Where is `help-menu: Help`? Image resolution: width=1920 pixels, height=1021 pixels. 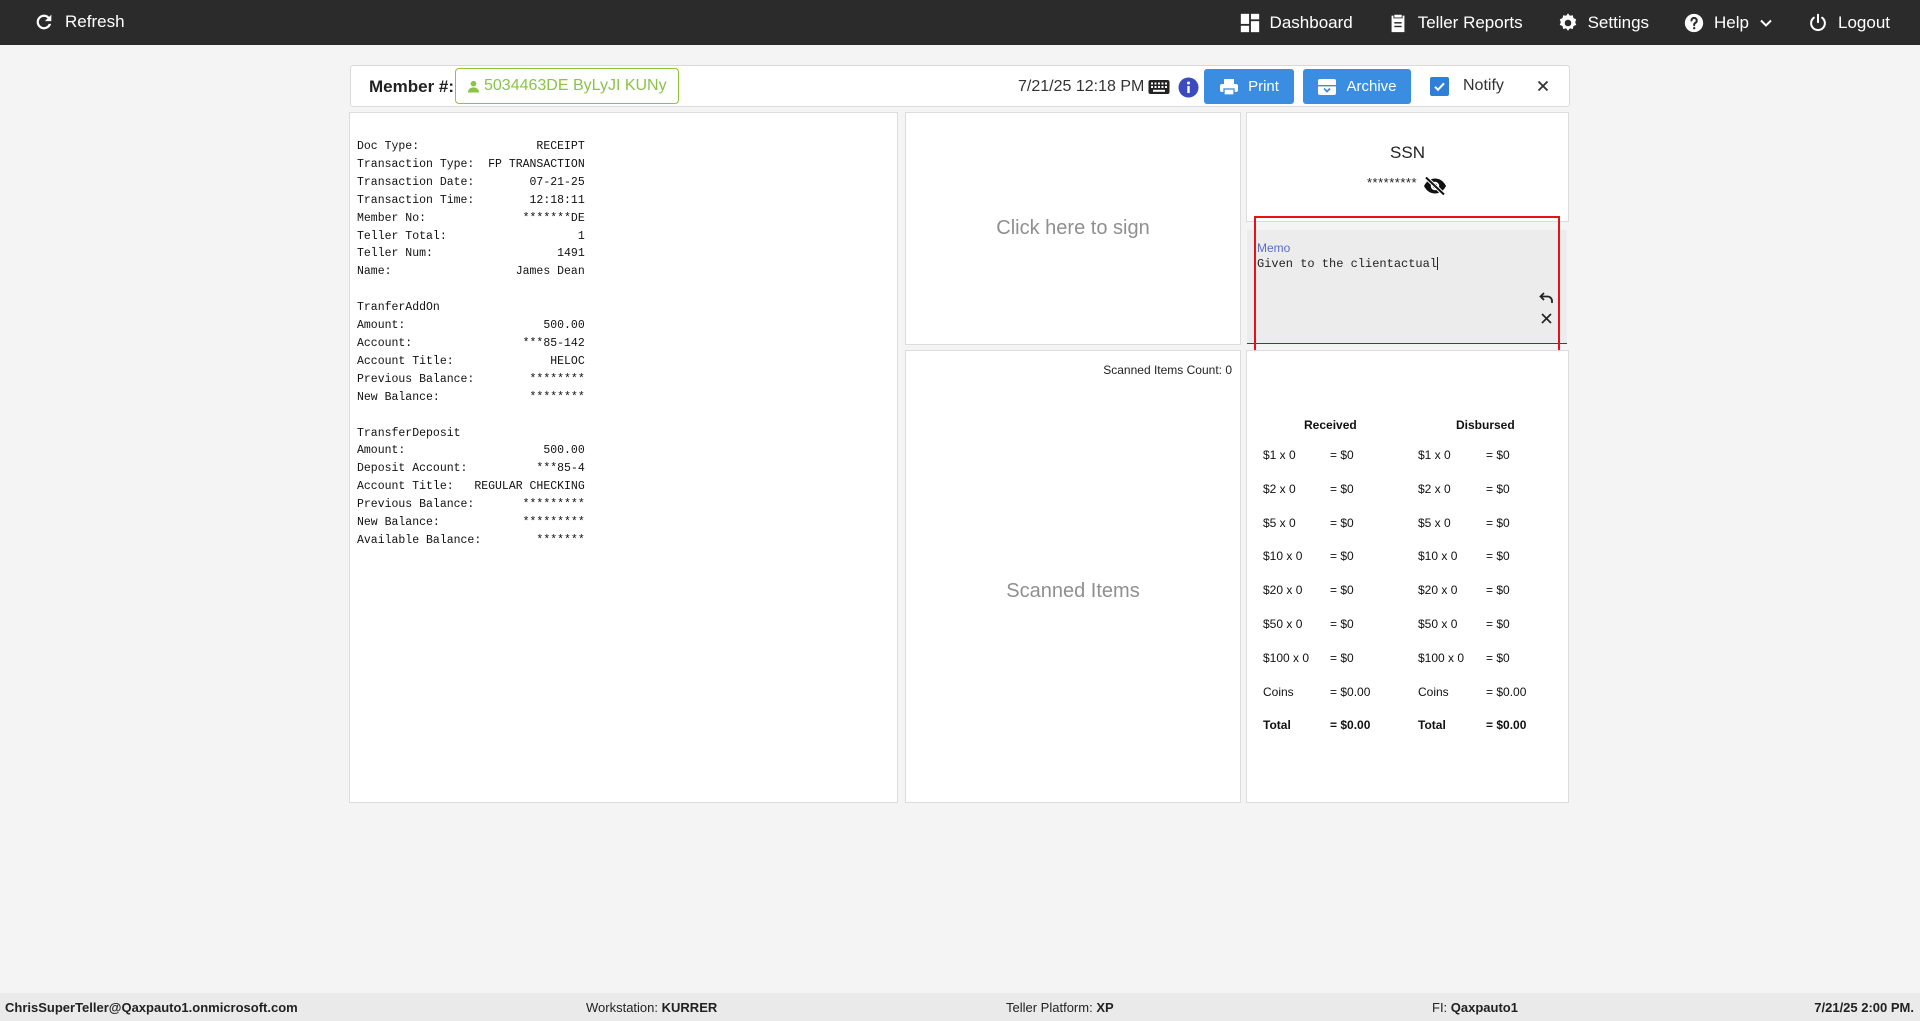
help-menu: Help is located at coordinates (1728, 23).